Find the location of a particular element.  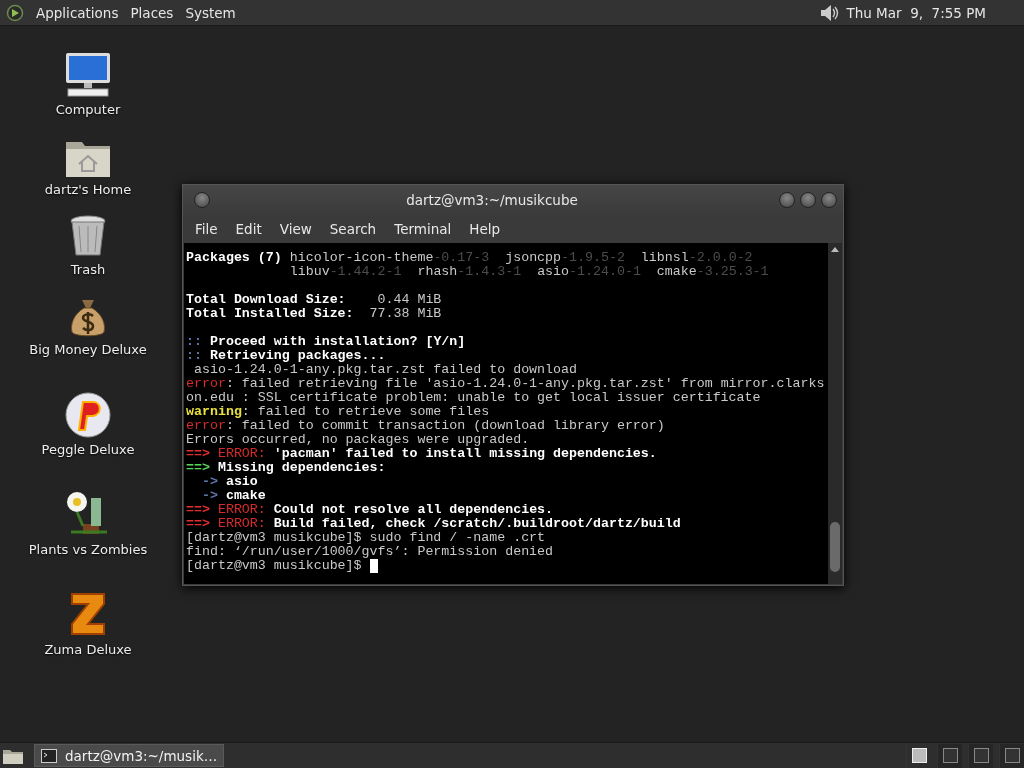

computer-icon is located at coordinates (88, 74).